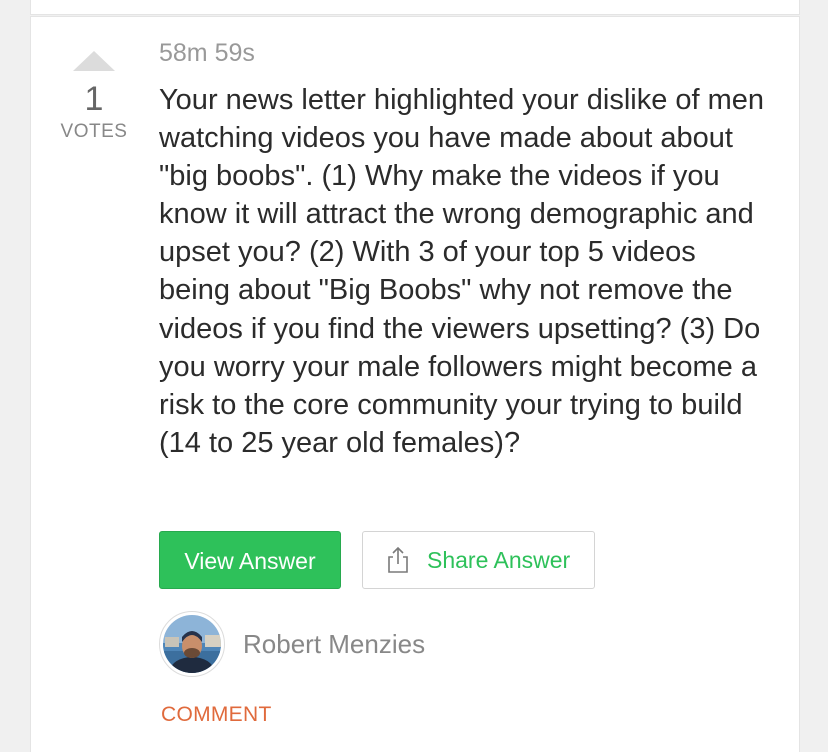 This screenshot has height=752, width=828. Describe the element at coordinates (207, 53) in the screenshot. I see `question-timer: 58m 59s` at that location.